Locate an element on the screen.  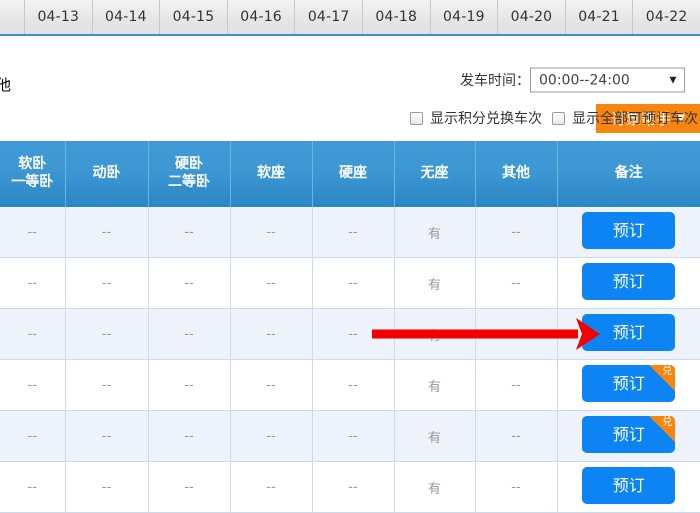
column-header-other: 其他 is located at coordinates (516, 174).